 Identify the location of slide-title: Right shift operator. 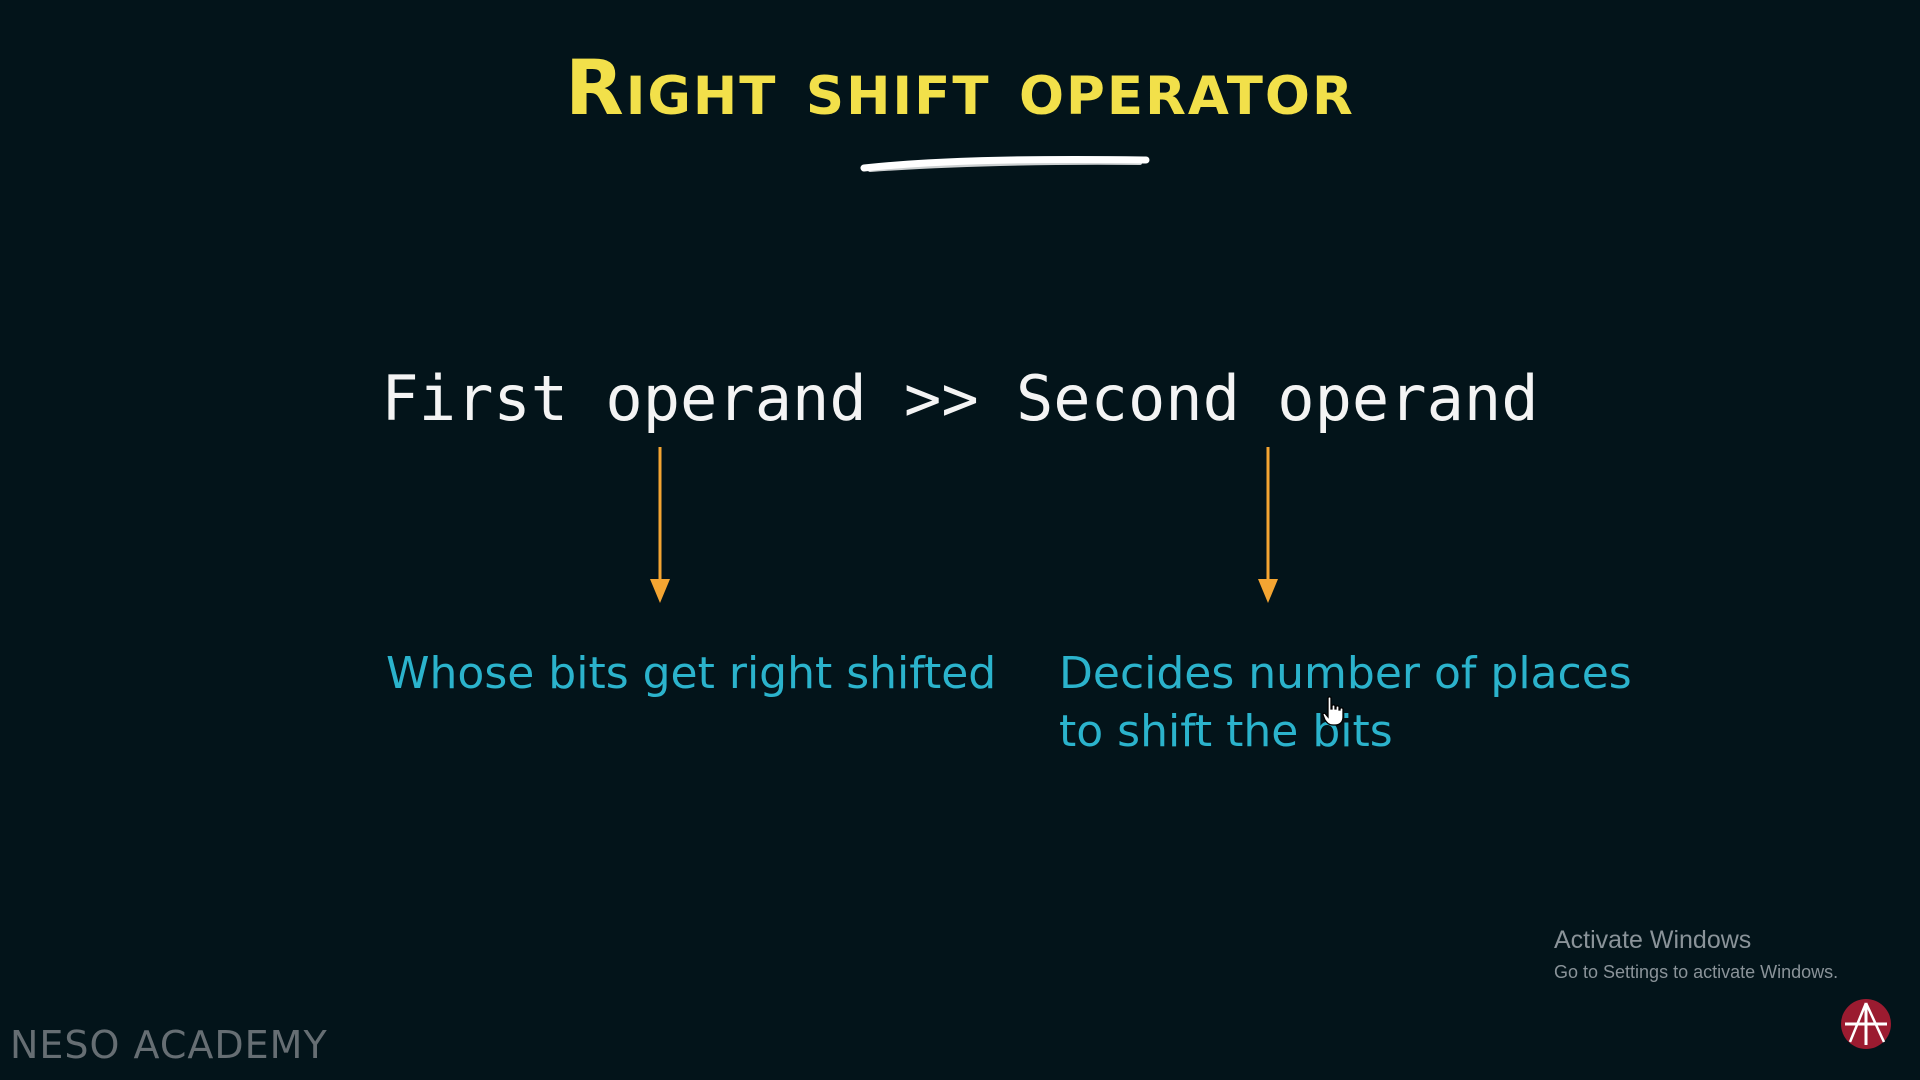
(960, 87).